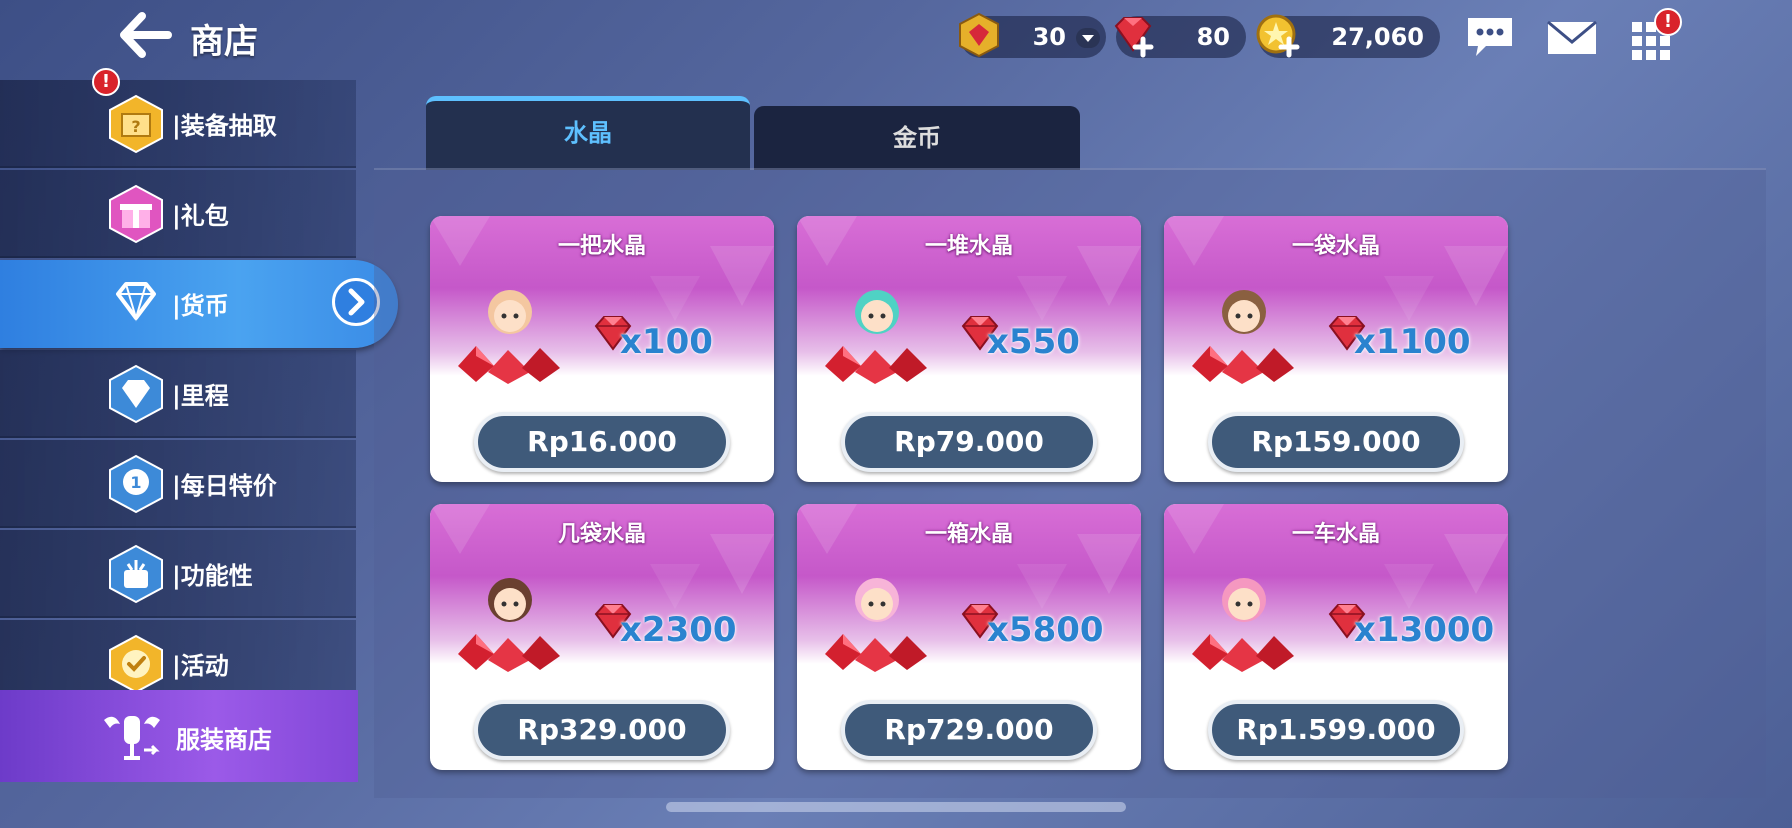 Image resolution: width=1792 pixels, height=828 pixels. What do you see at coordinates (1668, 22) in the screenshot?
I see `menu-alert-badge: !` at bounding box center [1668, 22].